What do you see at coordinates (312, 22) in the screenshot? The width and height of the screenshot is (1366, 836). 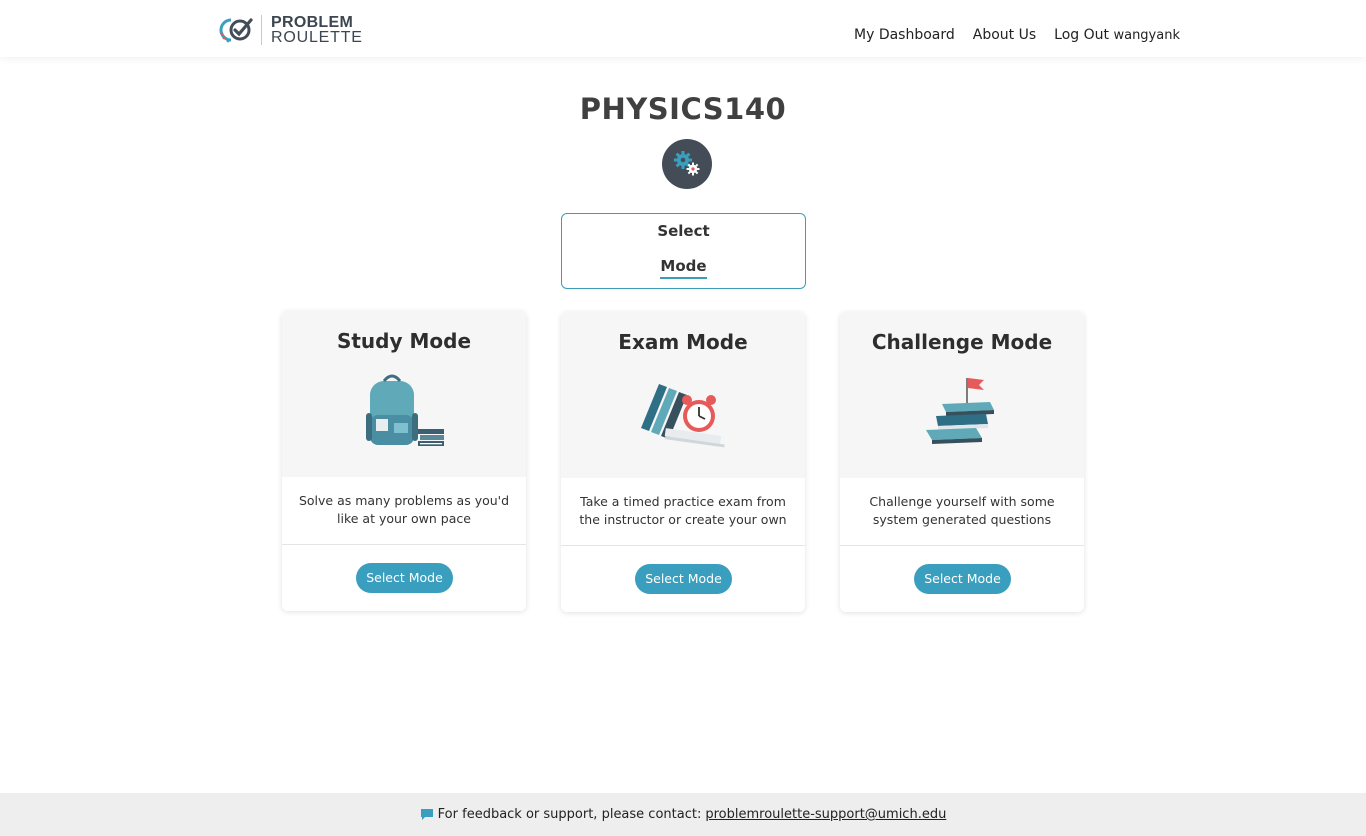 I see `logo-text-line1: PROBLEM` at bounding box center [312, 22].